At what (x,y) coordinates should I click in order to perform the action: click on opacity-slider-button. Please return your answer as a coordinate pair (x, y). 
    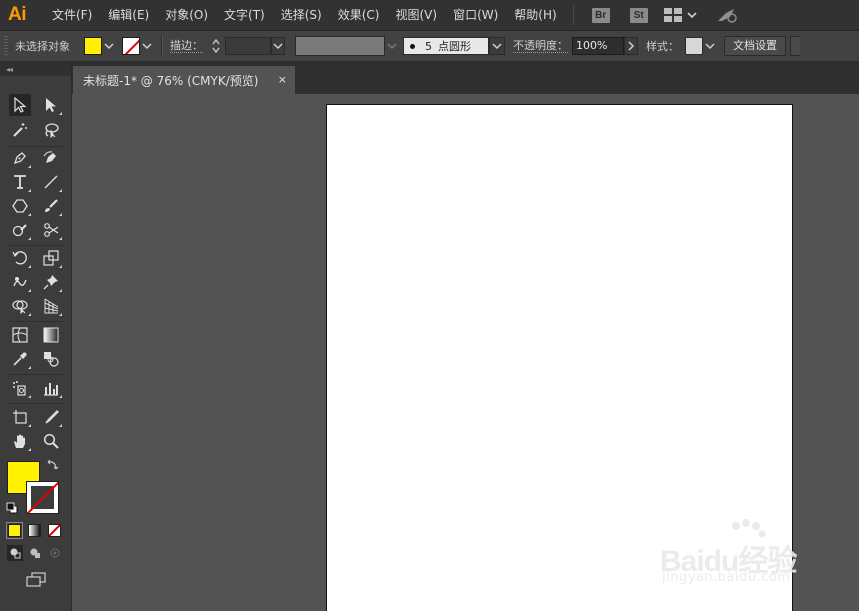
    Looking at the image, I should click on (631, 46).